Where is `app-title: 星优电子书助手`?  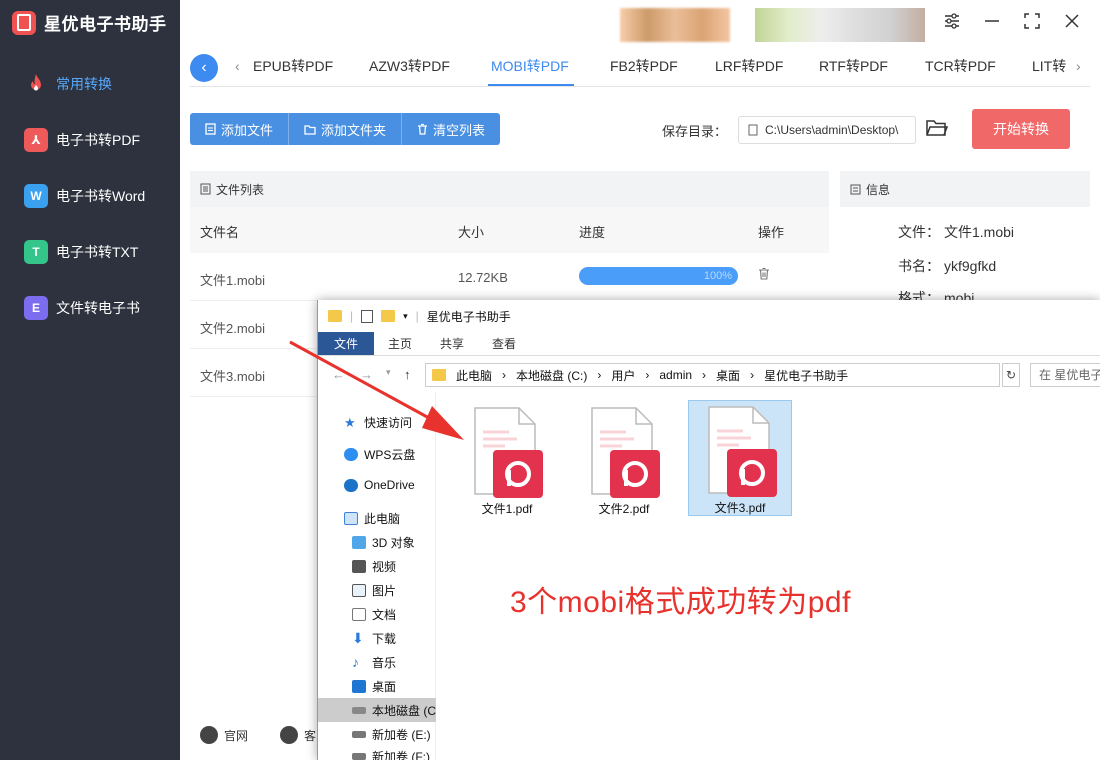
app-title: 星优电子书助手 is located at coordinates (105, 24).